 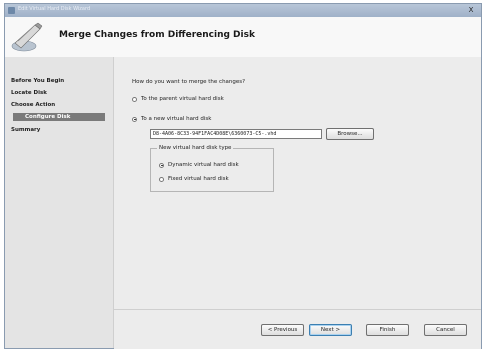 What do you see at coordinates (25, 130) in the screenshot?
I see `sidebar-item-summary: Summary` at bounding box center [25, 130].